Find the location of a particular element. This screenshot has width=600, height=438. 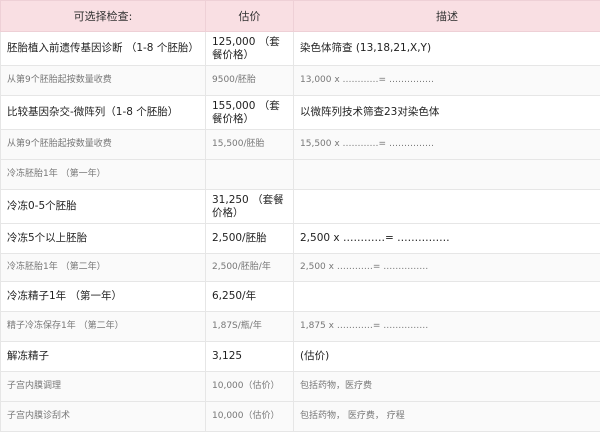

table-row: 冷冻精子1年 （第一年） 6,250/年 is located at coordinates (300, 296).